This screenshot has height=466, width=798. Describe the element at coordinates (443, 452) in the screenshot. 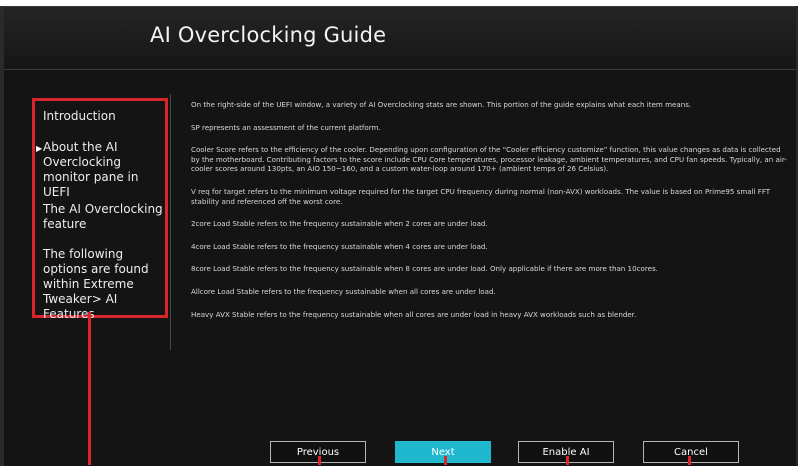

I see `next-button: Next` at that location.